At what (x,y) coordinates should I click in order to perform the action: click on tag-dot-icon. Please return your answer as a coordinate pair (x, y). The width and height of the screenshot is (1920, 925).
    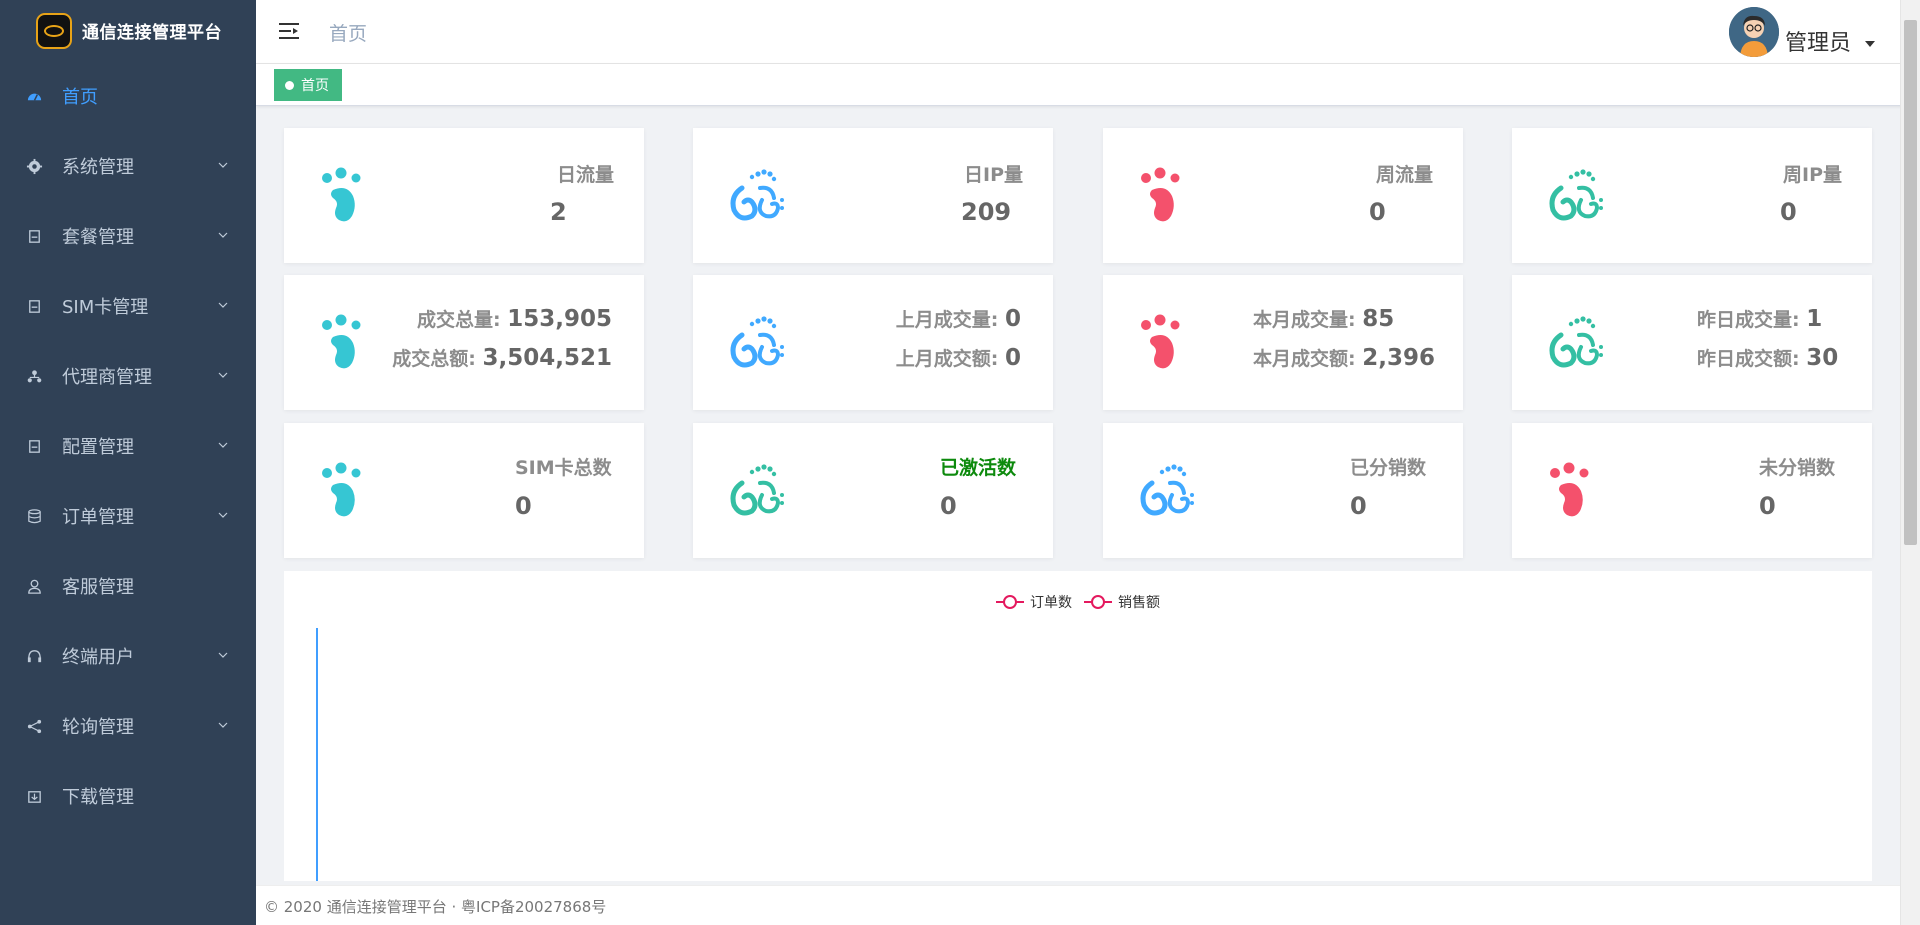
    Looking at the image, I should click on (289, 85).